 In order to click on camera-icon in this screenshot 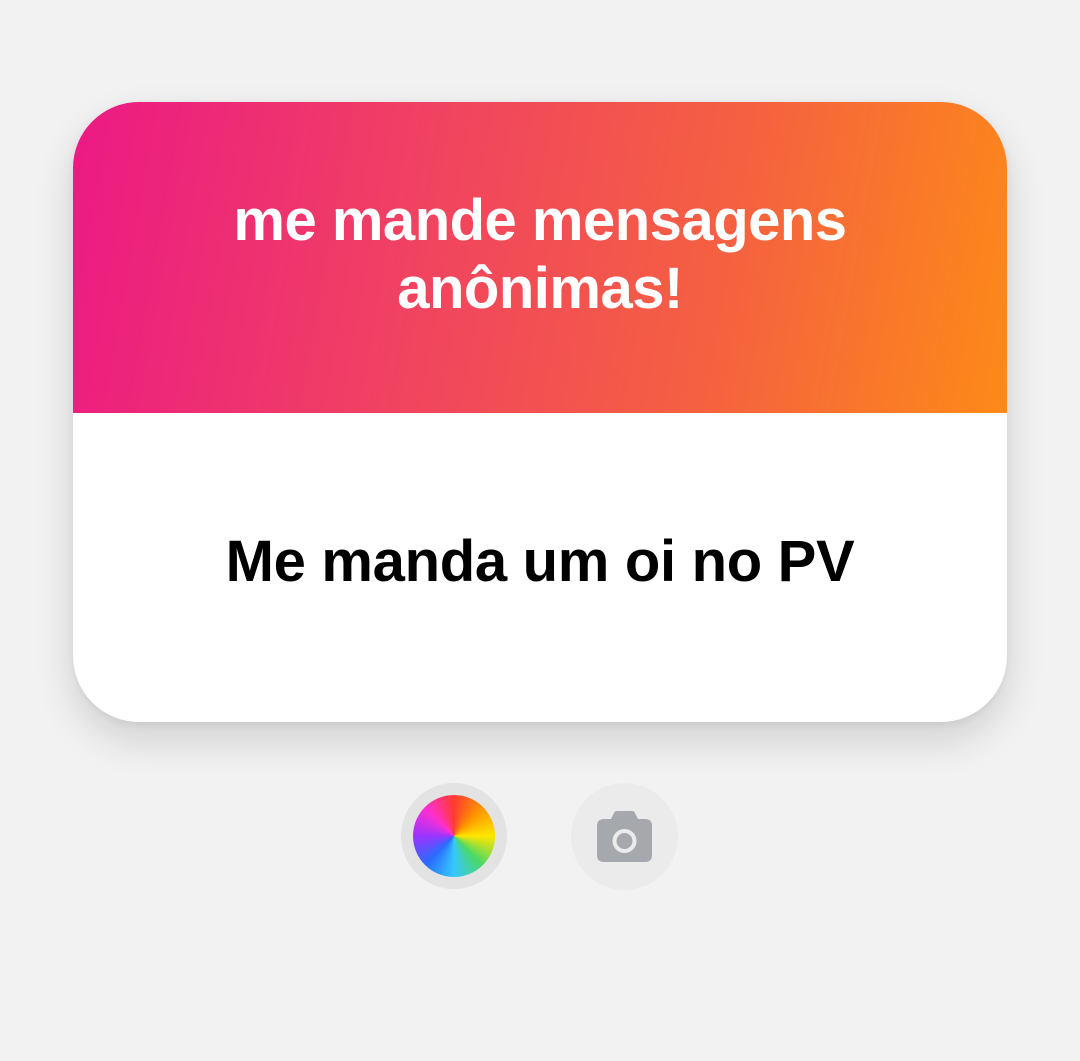, I will do `click(624, 836)`.